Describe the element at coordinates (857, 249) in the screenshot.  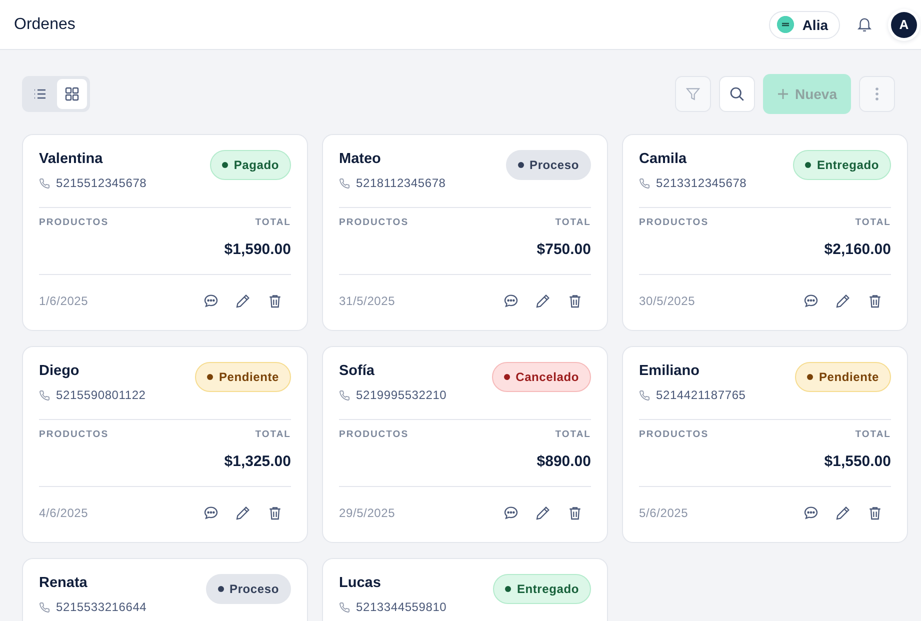
I see `order-total: $2,160.00` at that location.